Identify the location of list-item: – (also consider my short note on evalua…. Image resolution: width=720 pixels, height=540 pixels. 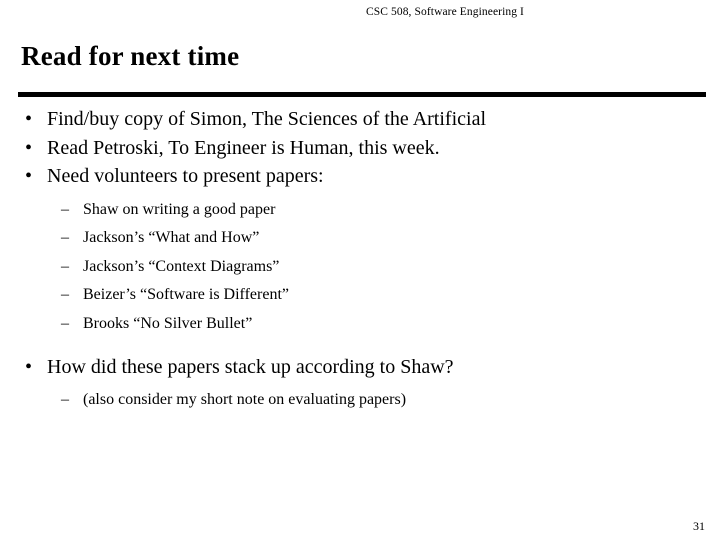
(360, 400).